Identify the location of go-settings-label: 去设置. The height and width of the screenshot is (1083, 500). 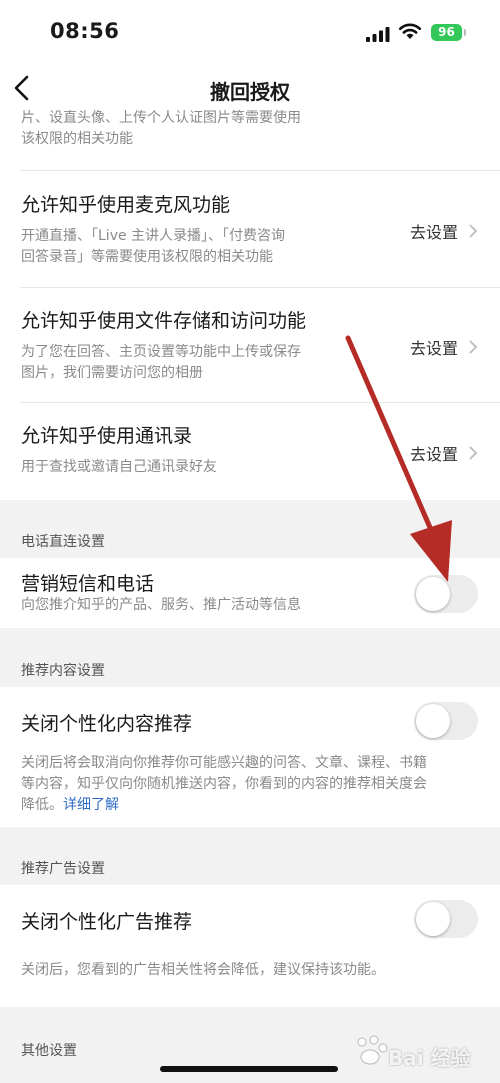
(433, 232).